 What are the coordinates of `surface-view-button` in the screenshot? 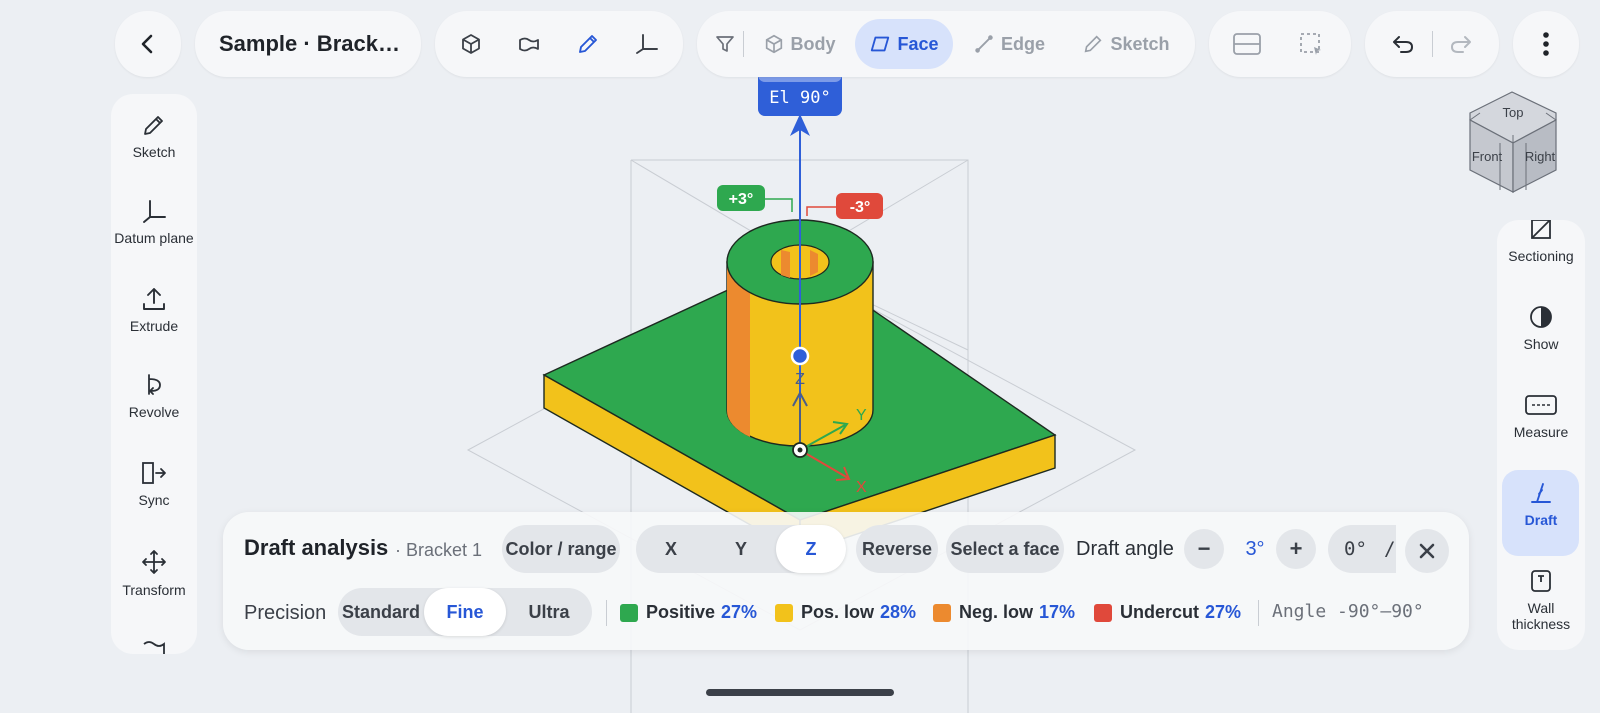 It's located at (529, 44).